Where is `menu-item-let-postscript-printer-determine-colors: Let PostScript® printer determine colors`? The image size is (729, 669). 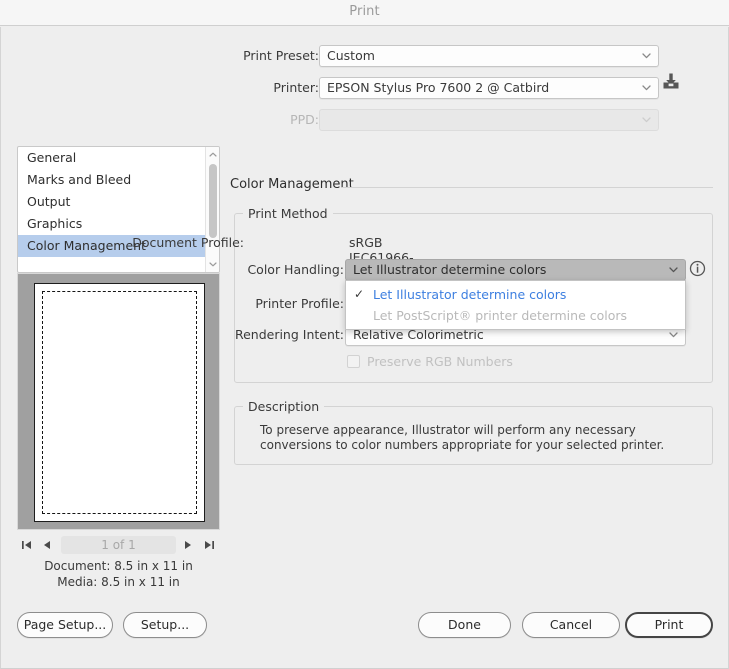
menu-item-let-postscript-printer-determine-colors: Let PostScript® printer determine colors is located at coordinates (515, 315).